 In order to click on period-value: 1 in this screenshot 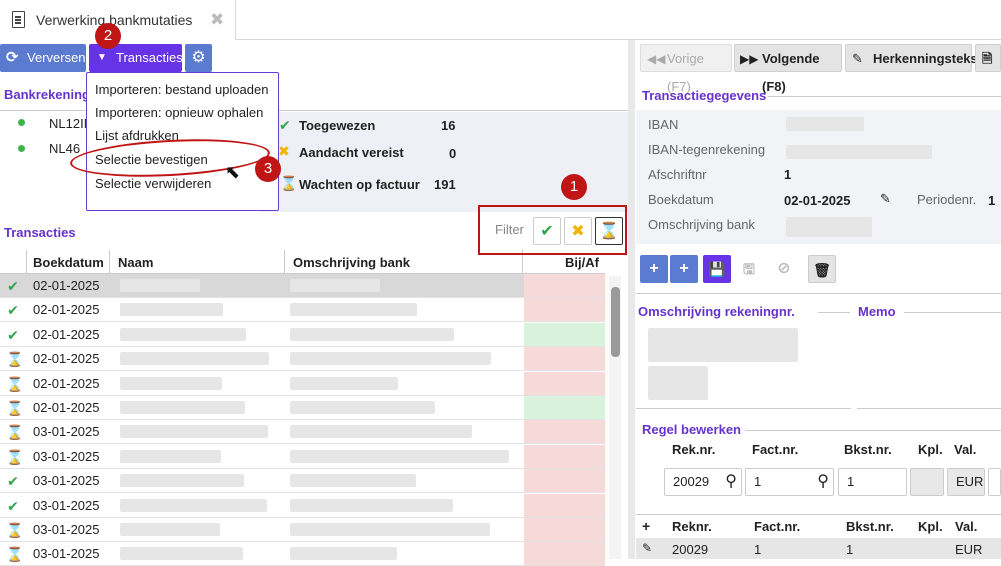, I will do `click(992, 200)`.